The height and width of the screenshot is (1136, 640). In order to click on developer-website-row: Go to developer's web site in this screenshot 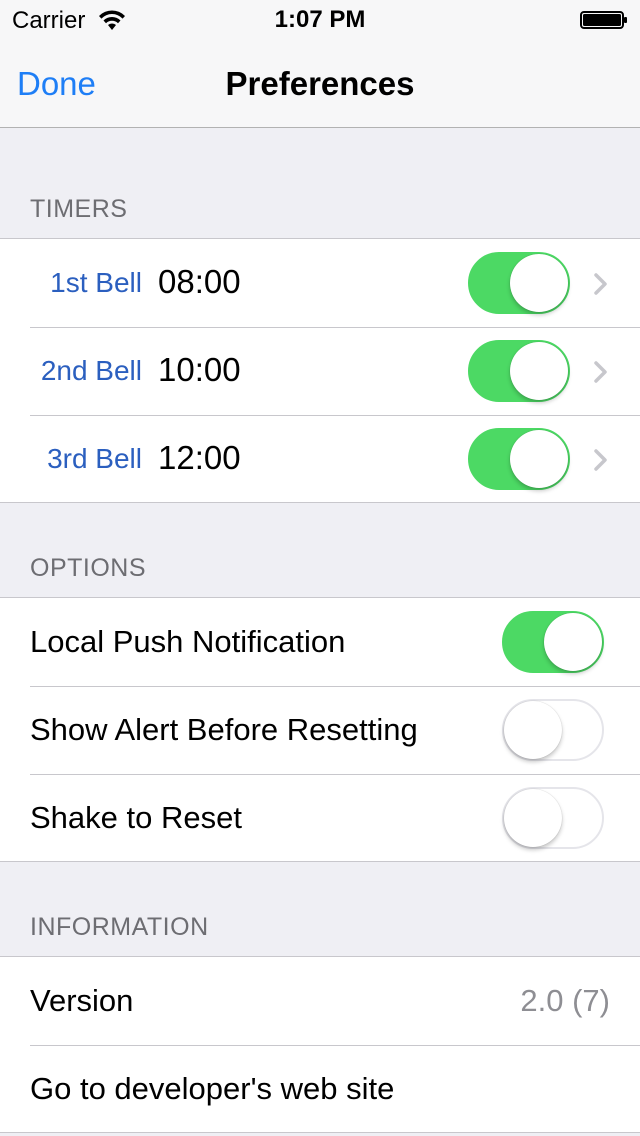, I will do `click(320, 1089)`.